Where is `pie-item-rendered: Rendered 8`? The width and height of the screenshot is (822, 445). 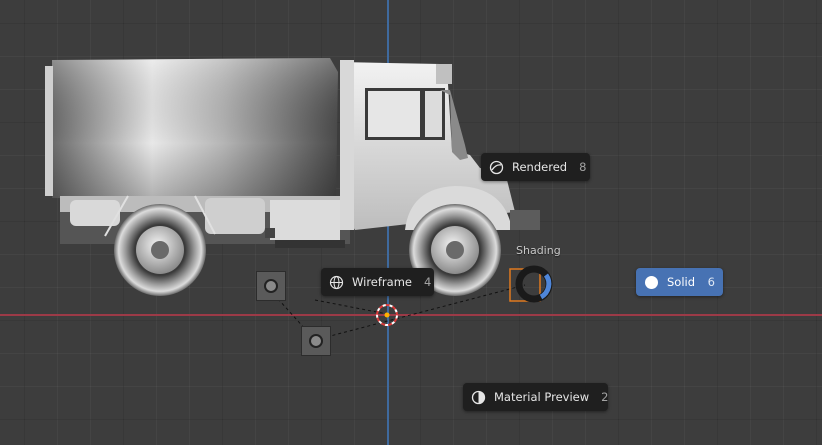
pie-item-rendered: Rendered 8 is located at coordinates (535, 167).